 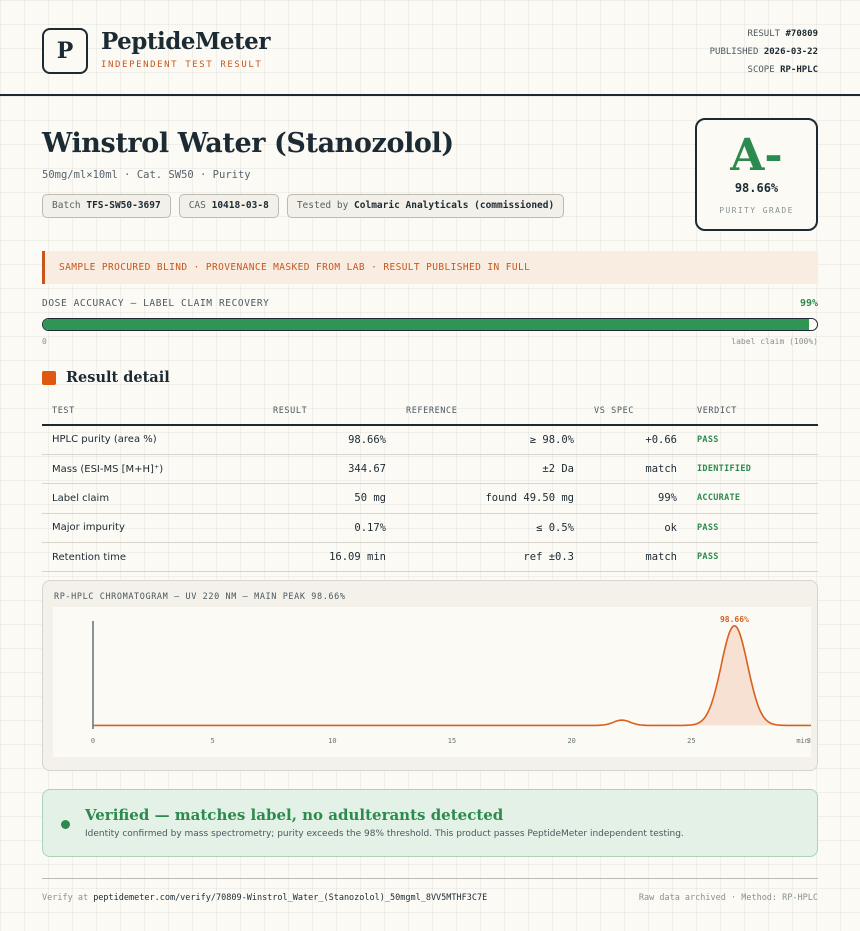 I want to click on cell-reference: ±2 Da, so click(x=490, y=469).